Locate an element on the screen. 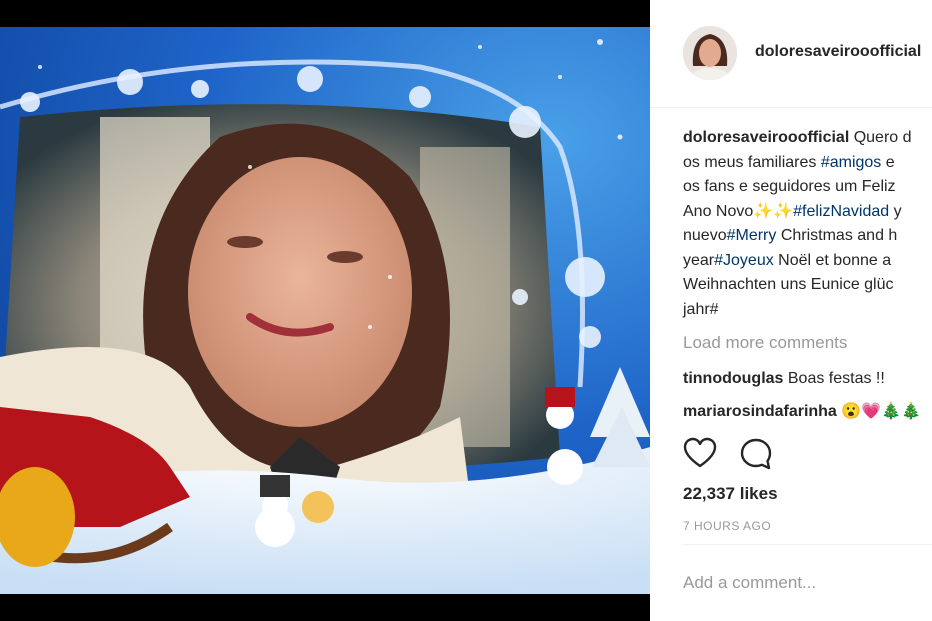 Image resolution: width=932 pixels, height=621 pixels. likes-count: 22,337 likes is located at coordinates (730, 494).